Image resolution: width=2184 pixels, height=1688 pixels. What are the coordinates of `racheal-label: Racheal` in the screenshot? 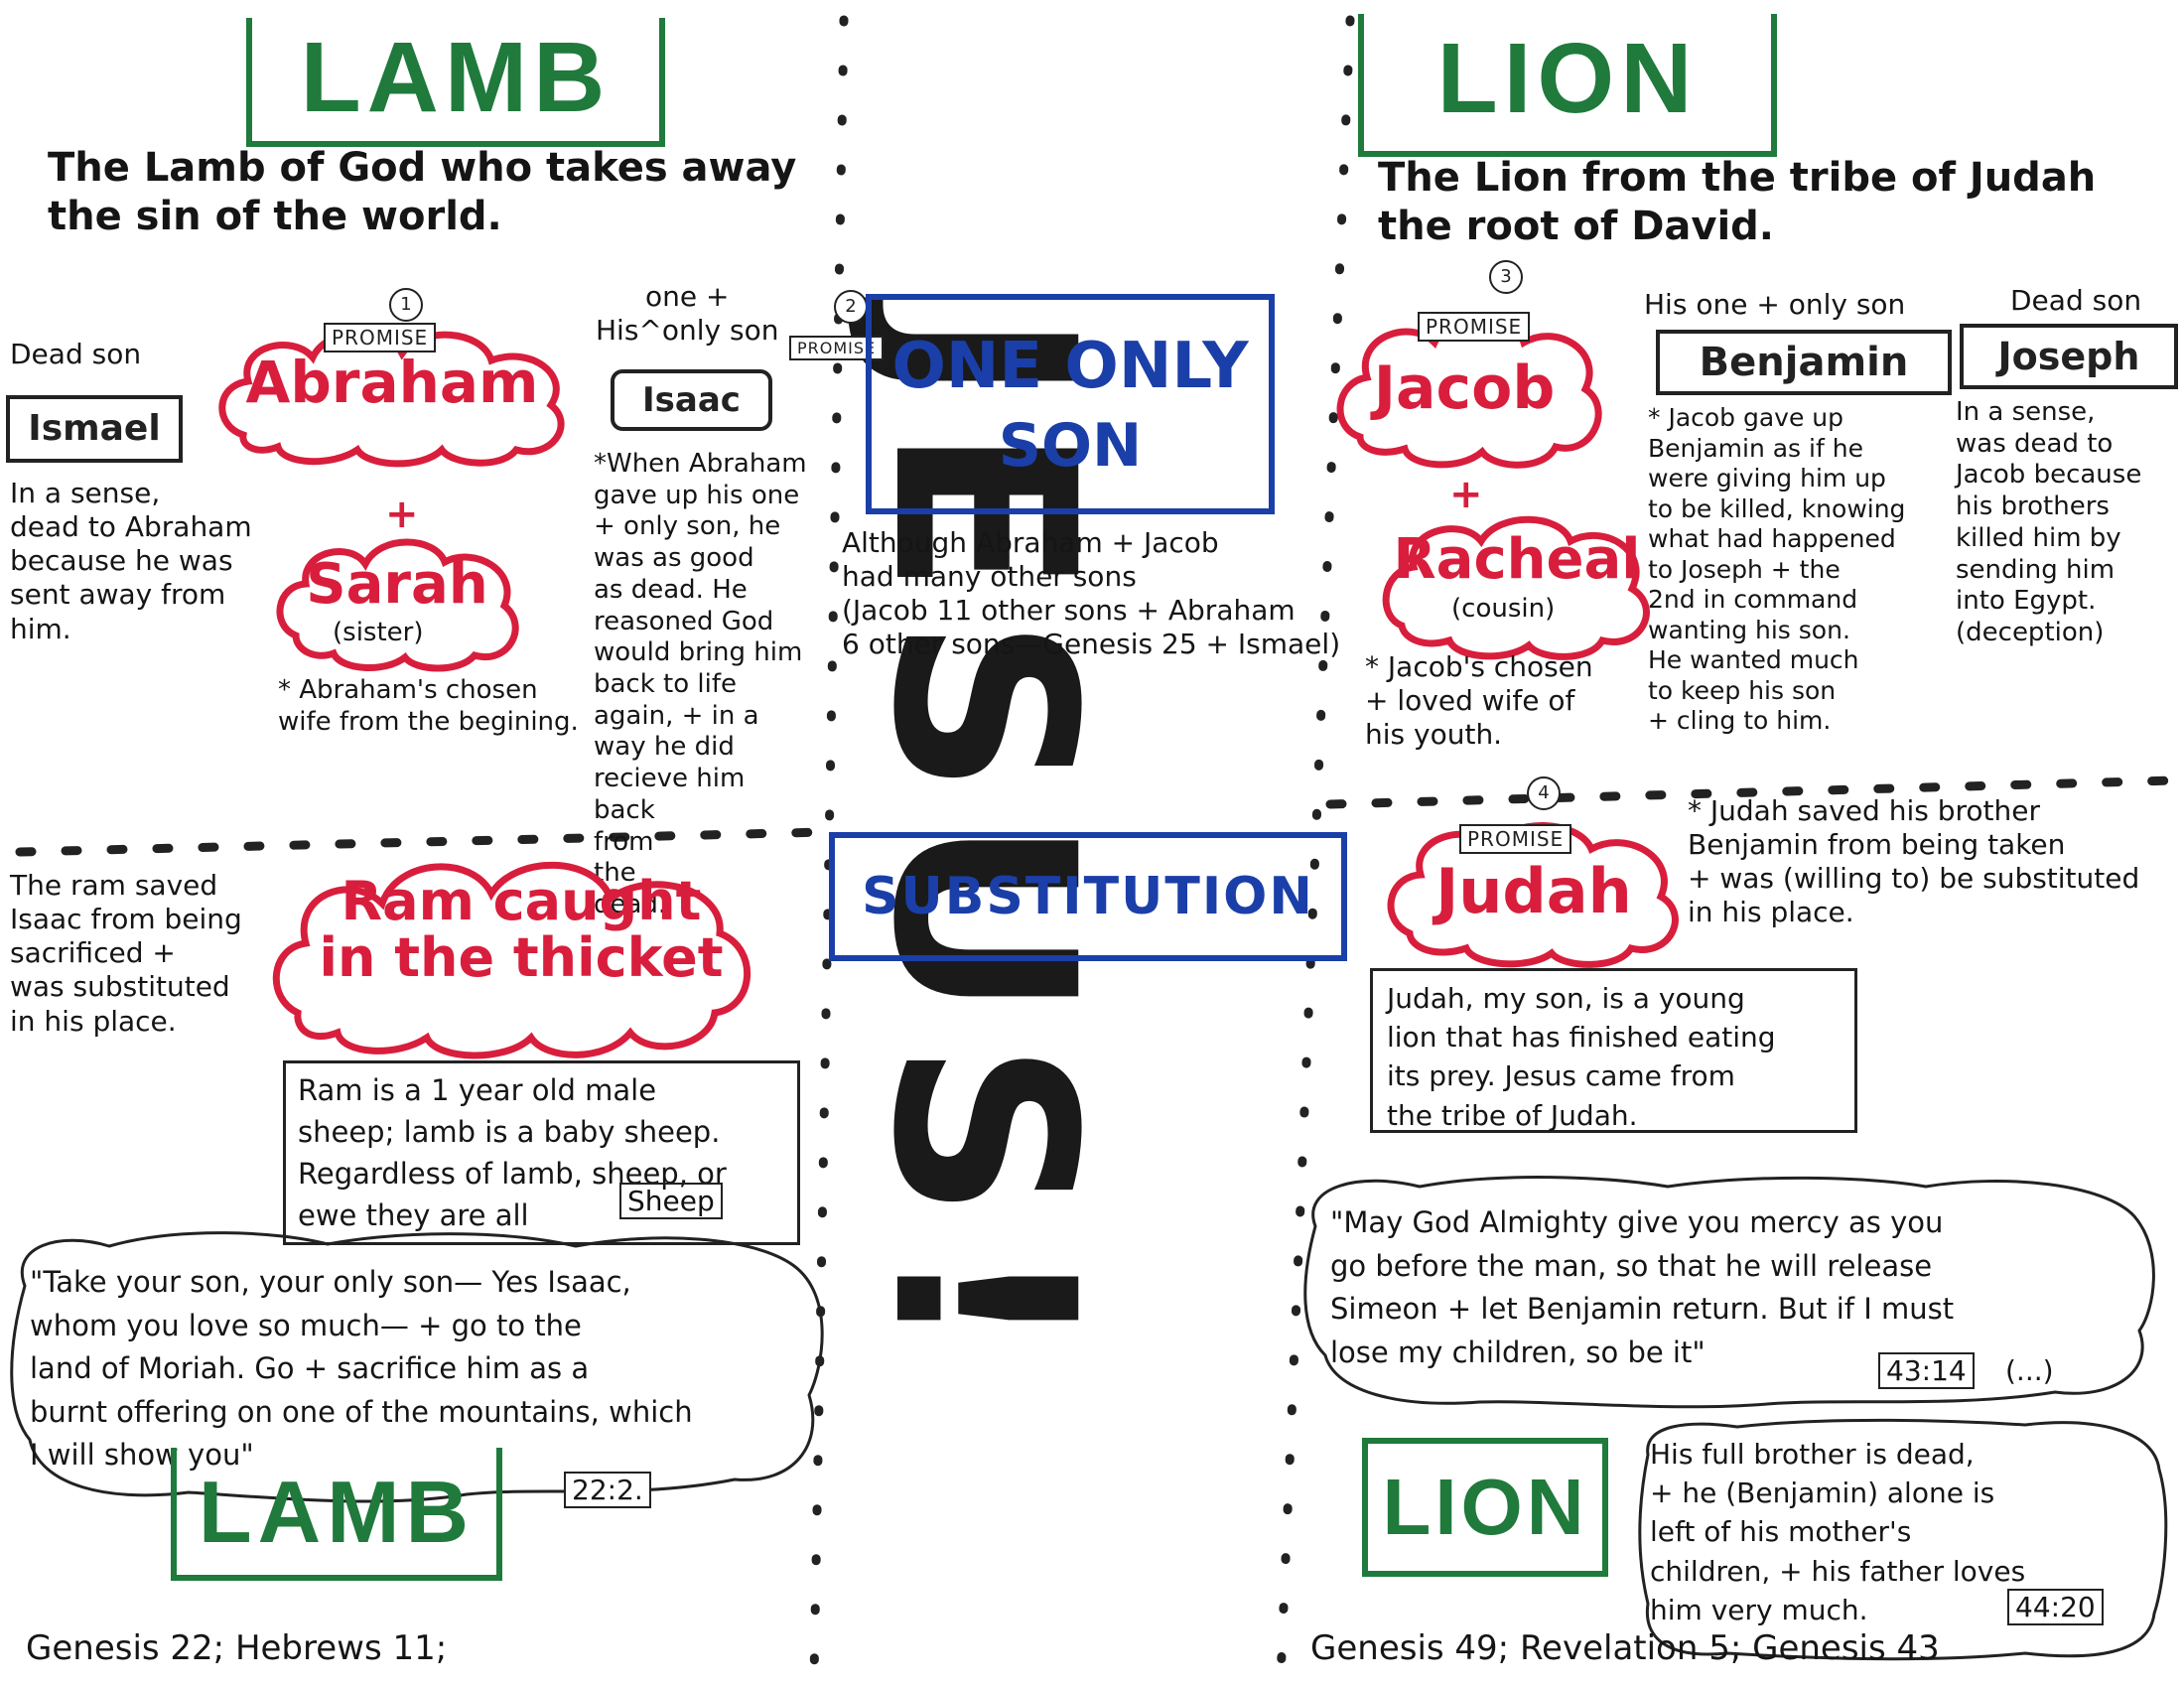 It's located at (1517, 559).